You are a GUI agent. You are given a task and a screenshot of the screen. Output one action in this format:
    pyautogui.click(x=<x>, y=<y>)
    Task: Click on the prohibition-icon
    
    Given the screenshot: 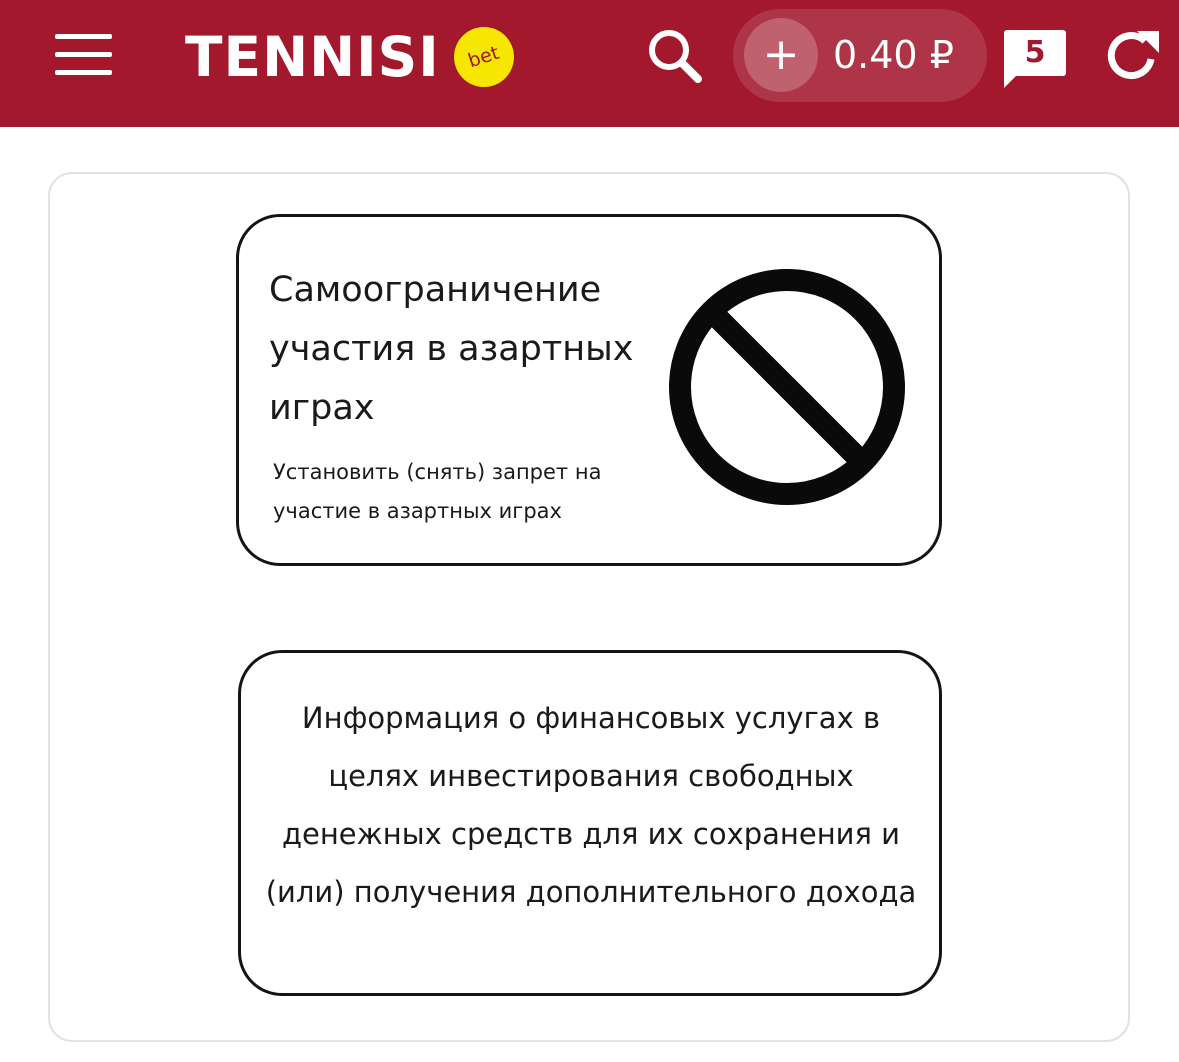 What is the action you would take?
    pyautogui.click(x=787, y=387)
    